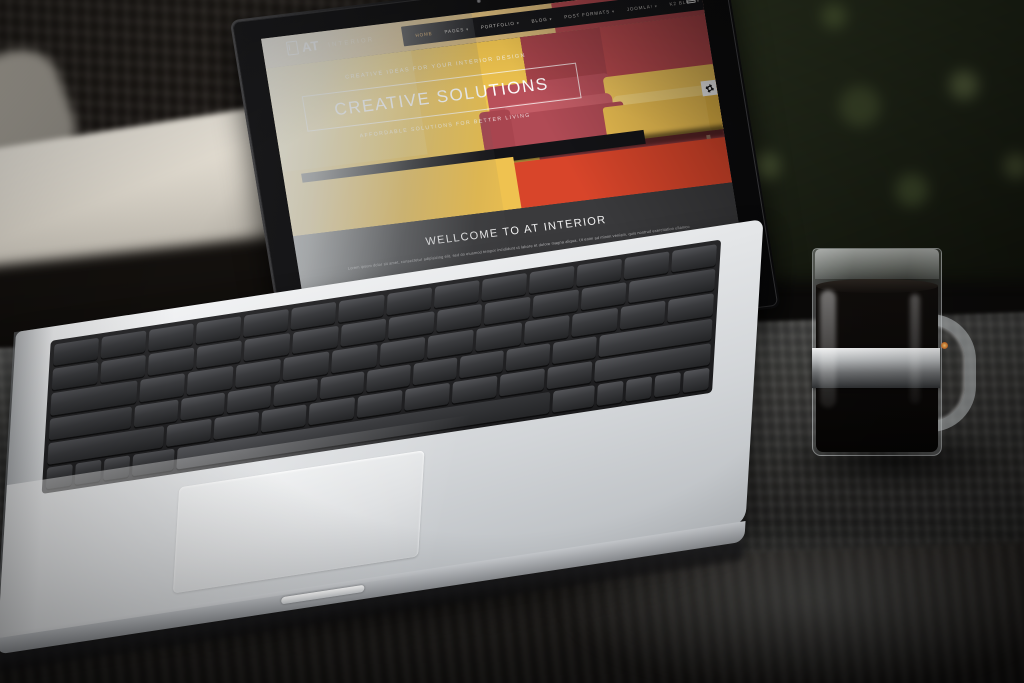 This screenshot has width=1024, height=683. What do you see at coordinates (639, 389) in the screenshot?
I see `key-arrow-left` at bounding box center [639, 389].